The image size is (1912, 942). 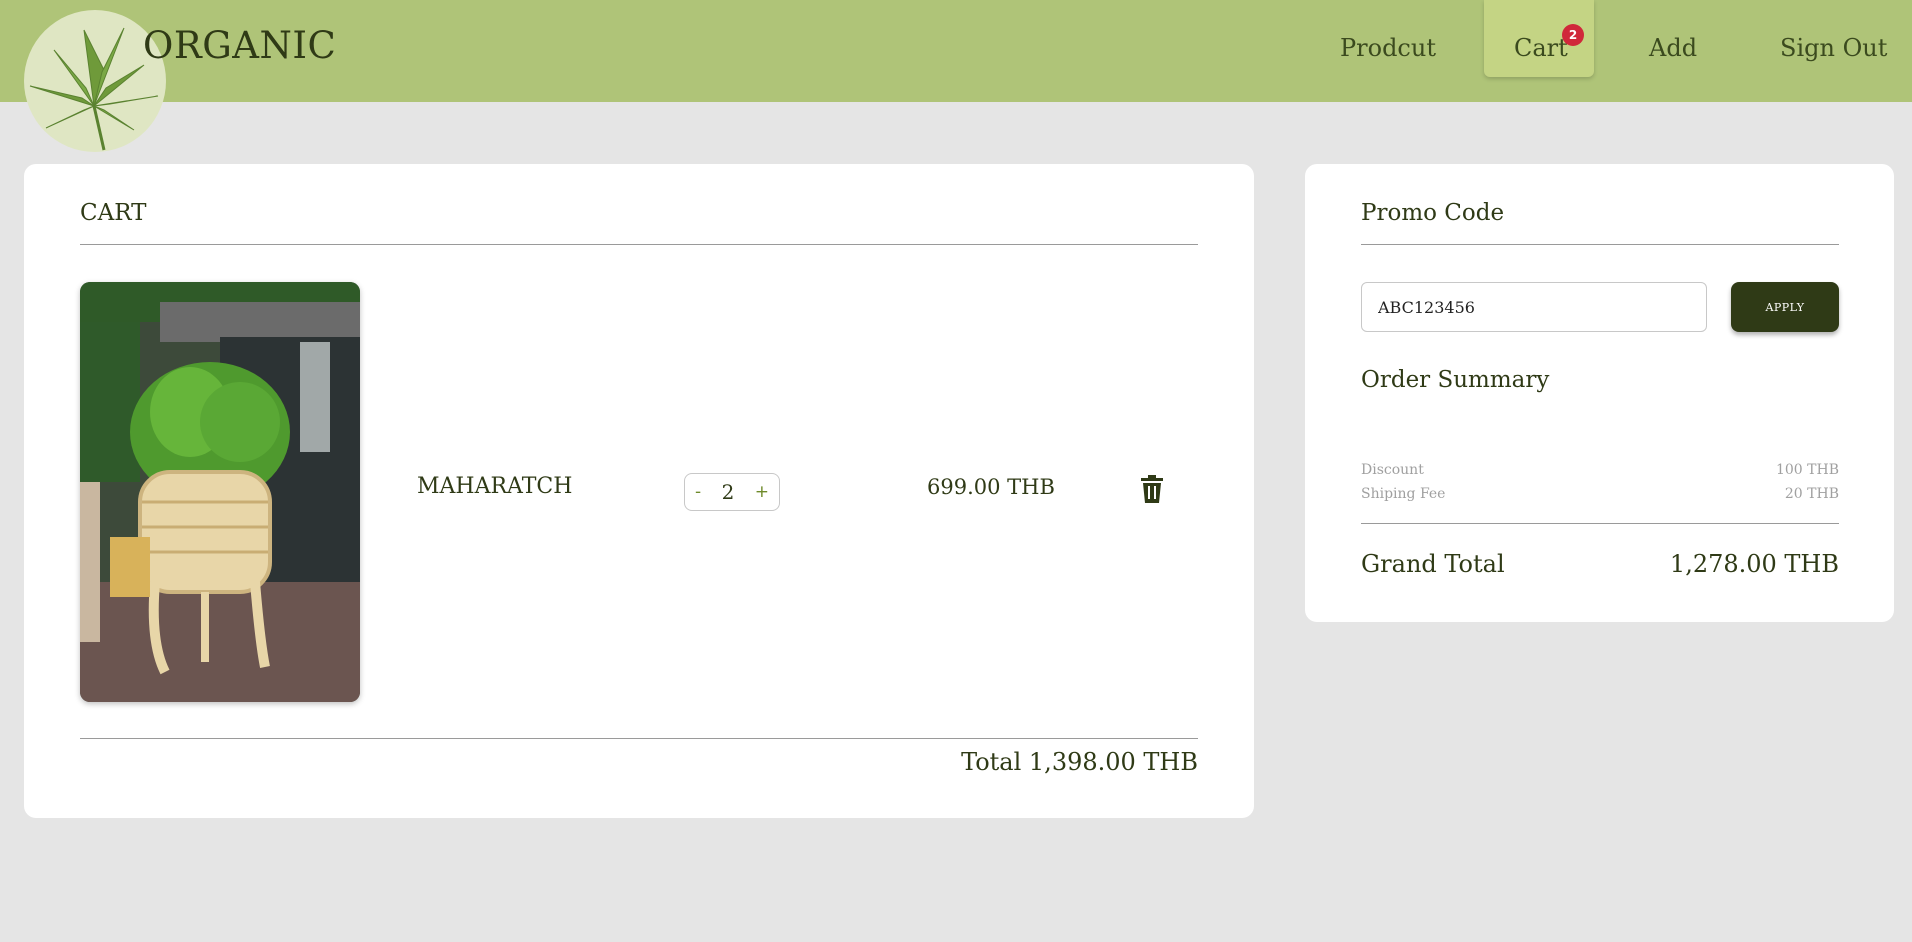 What do you see at coordinates (495, 486) in the screenshot?
I see `product-name: MAHARATCH` at bounding box center [495, 486].